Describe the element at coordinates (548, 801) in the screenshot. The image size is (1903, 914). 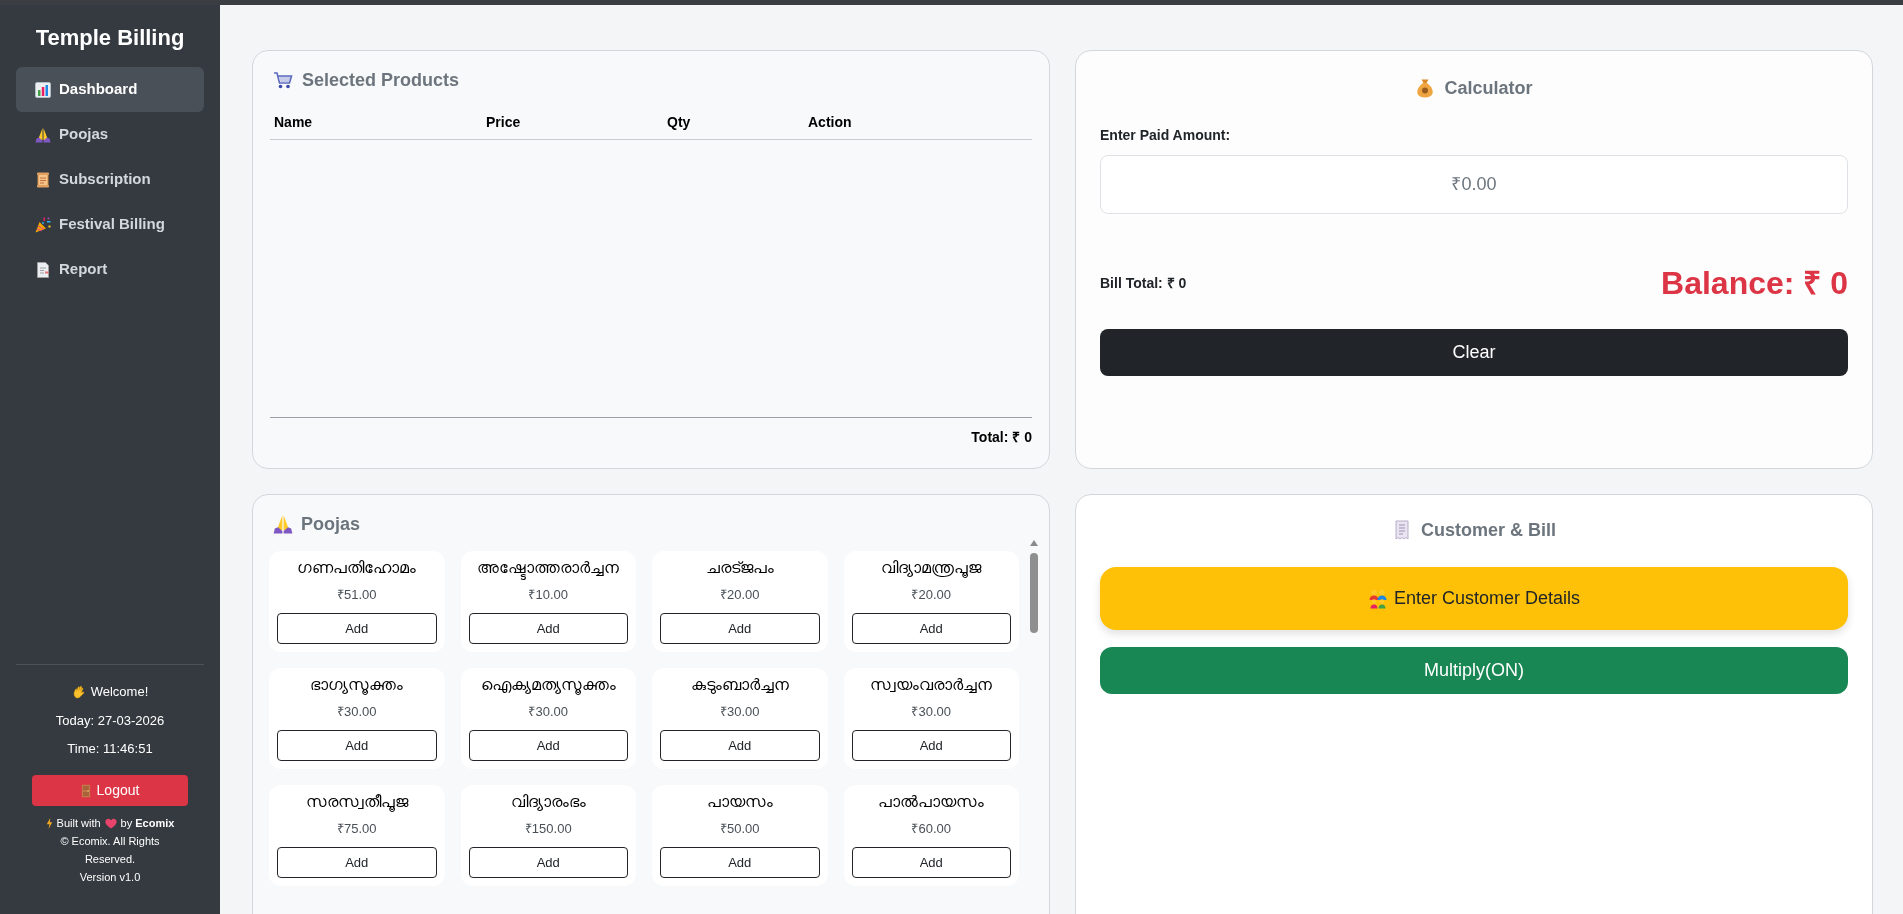
I see `pooja-name: വിദ്യാരംഭം` at that location.